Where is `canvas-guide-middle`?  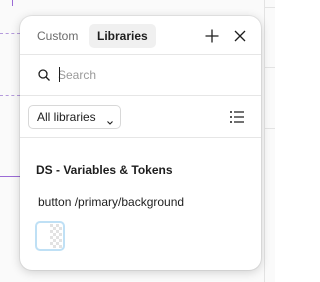
canvas-guide-middle is located at coordinates (10, 95).